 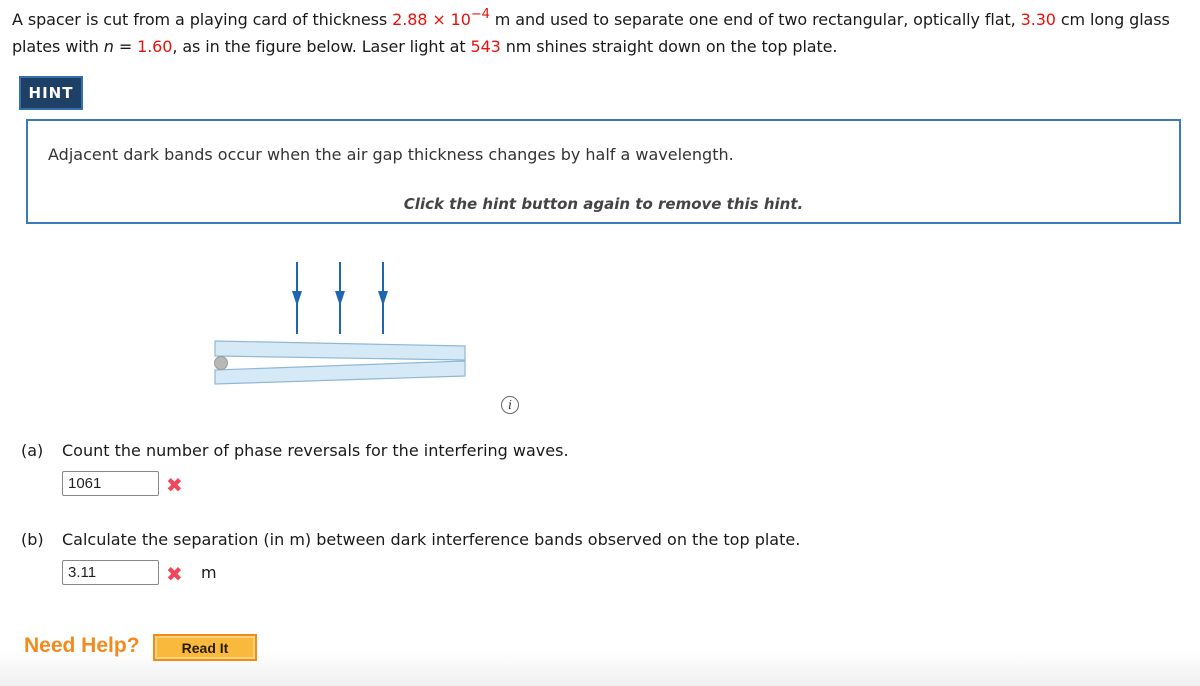 I want to click on top-glass-plate, so click(x=340, y=350).